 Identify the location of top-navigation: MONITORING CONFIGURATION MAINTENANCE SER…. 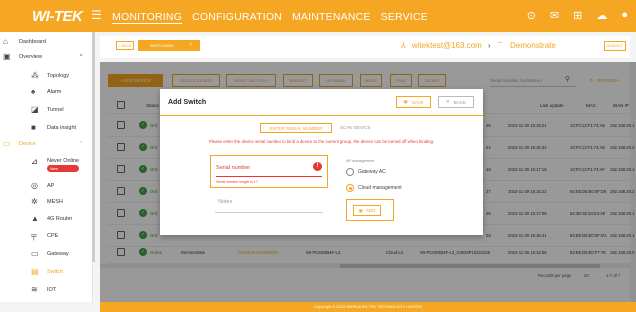
(270, 17).